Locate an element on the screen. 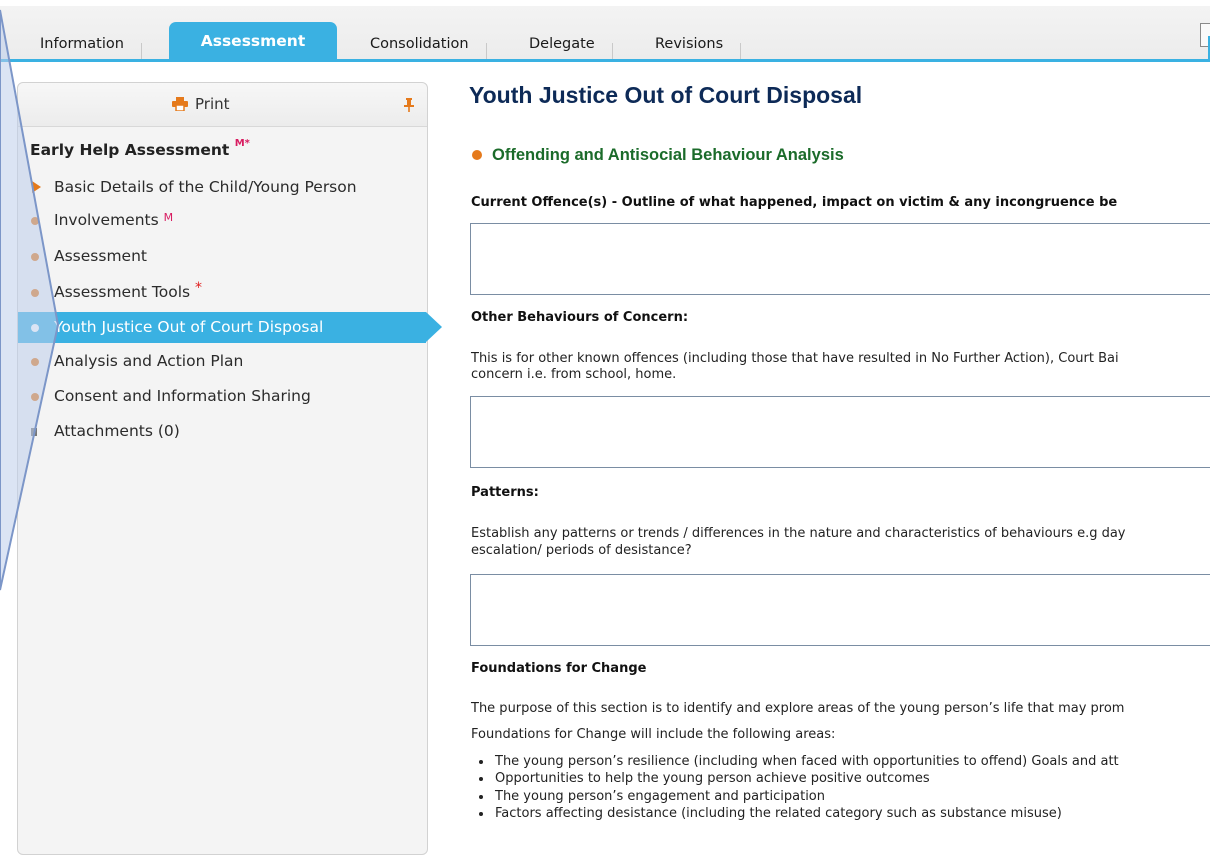  section-bullet-icon is located at coordinates (477, 155).